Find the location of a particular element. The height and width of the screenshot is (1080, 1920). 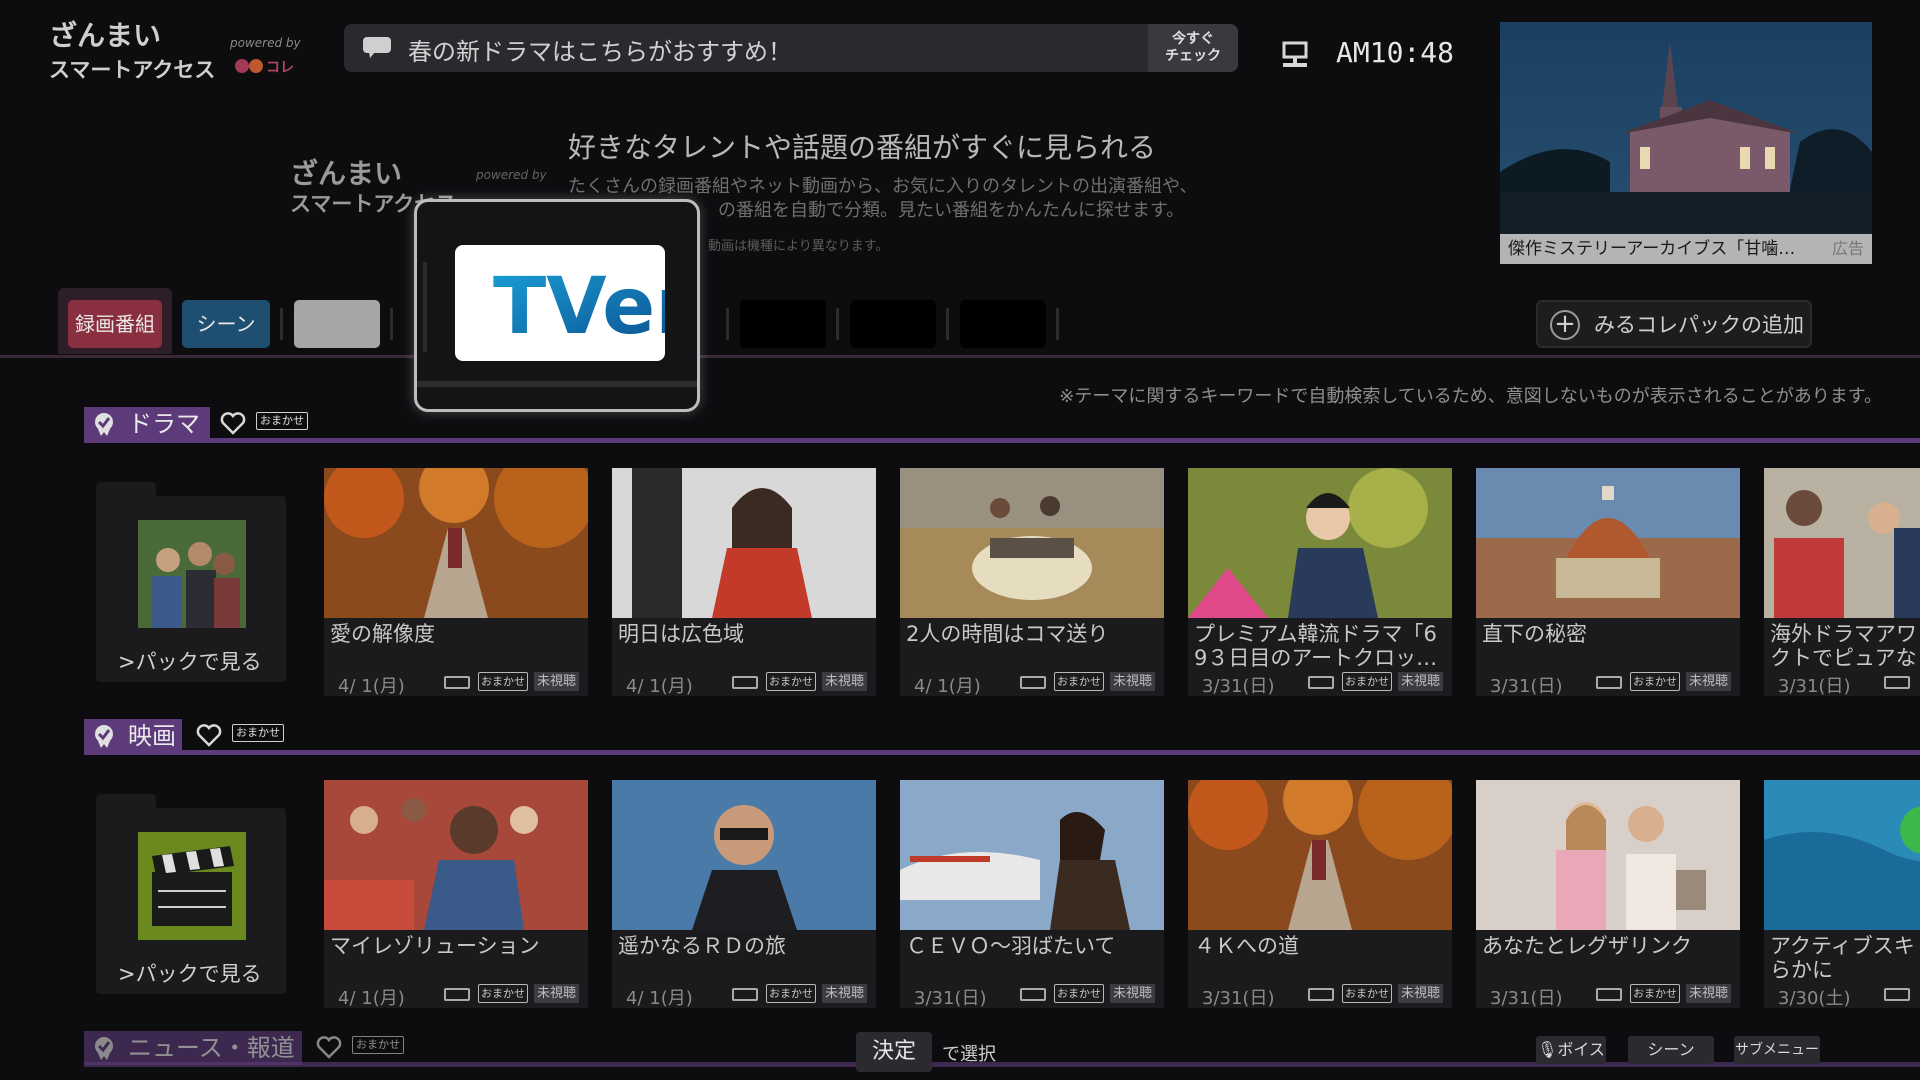

program-card: 2人の時間はコマ送り 4/ 1(月) おまかせ 未視聴 is located at coordinates (1032, 582).